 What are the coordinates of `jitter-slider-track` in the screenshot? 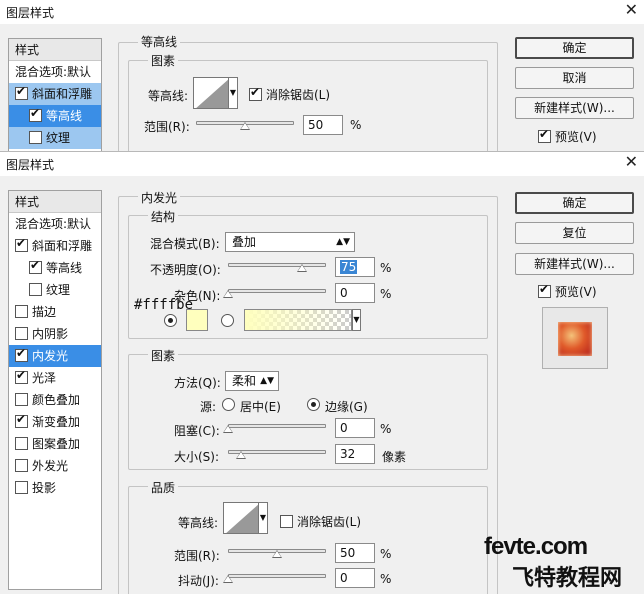 It's located at (277, 576).